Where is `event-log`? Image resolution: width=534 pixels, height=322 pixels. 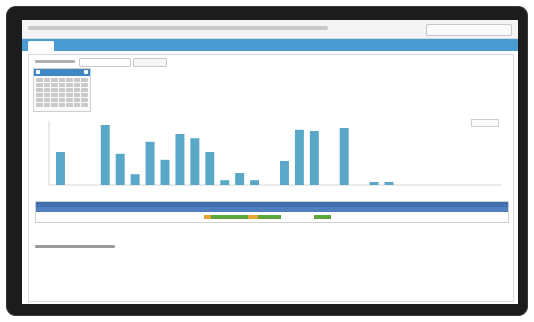
event-log is located at coordinates (135, 272).